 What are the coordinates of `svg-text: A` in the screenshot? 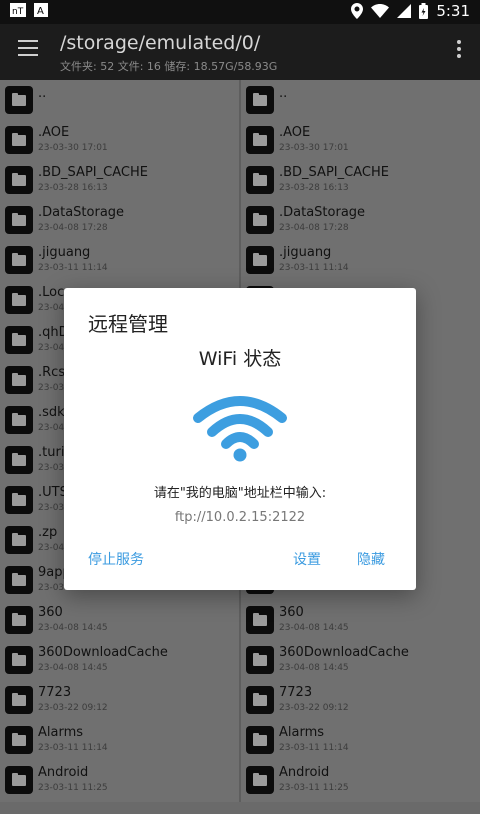 It's located at (40, 11).